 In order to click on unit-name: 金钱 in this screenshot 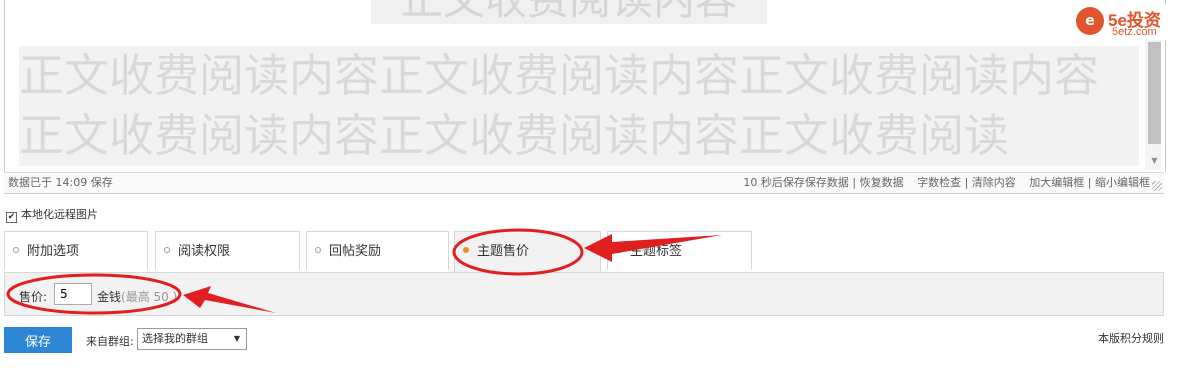, I will do `click(109, 297)`.